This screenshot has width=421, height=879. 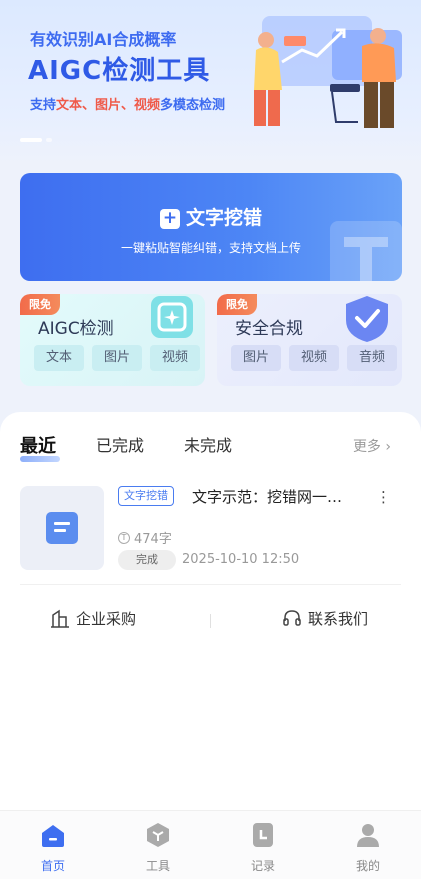 I want to click on building-icon, so click(x=60, y=618).